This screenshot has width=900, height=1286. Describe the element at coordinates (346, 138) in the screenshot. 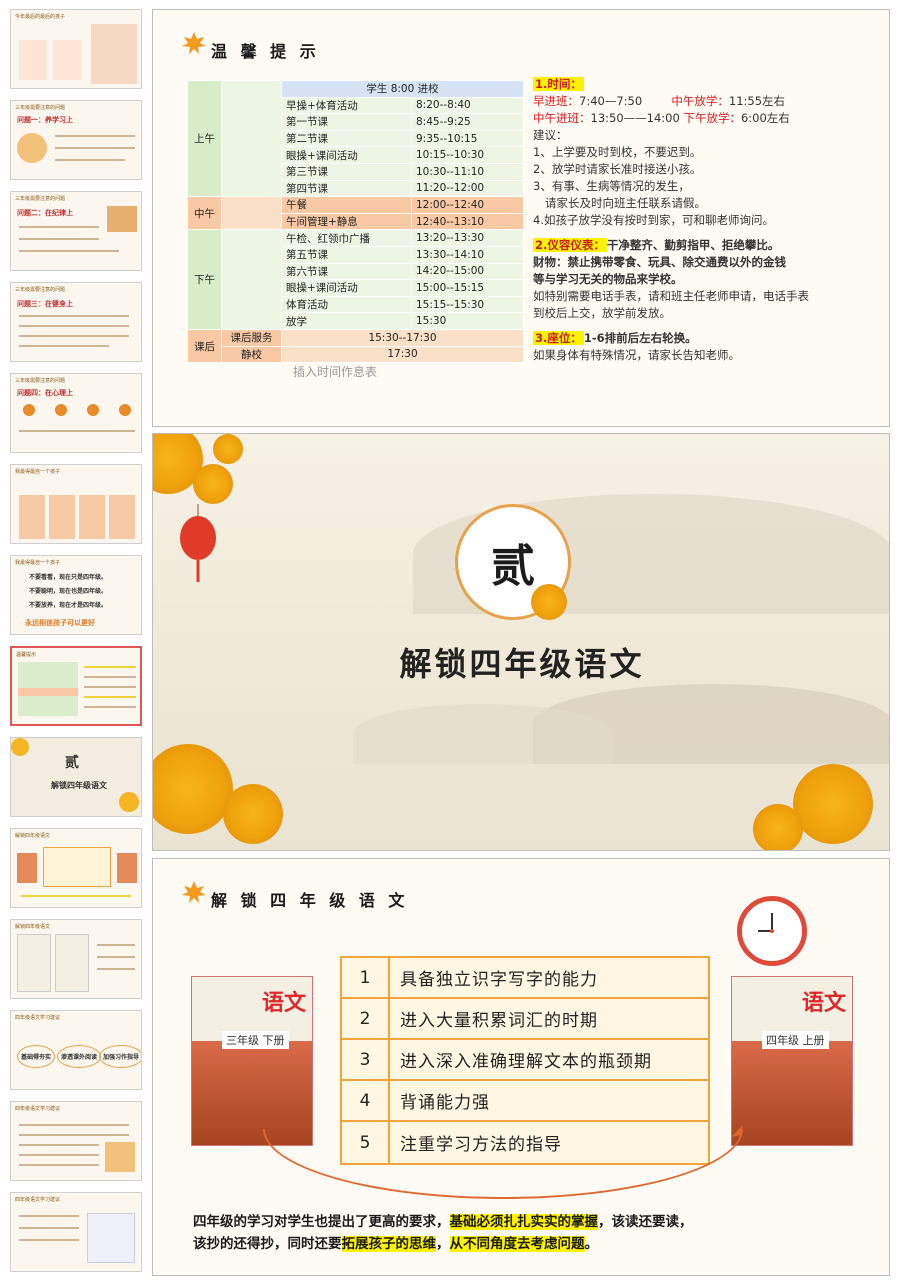

I see `table-cell: 第二节课` at that location.